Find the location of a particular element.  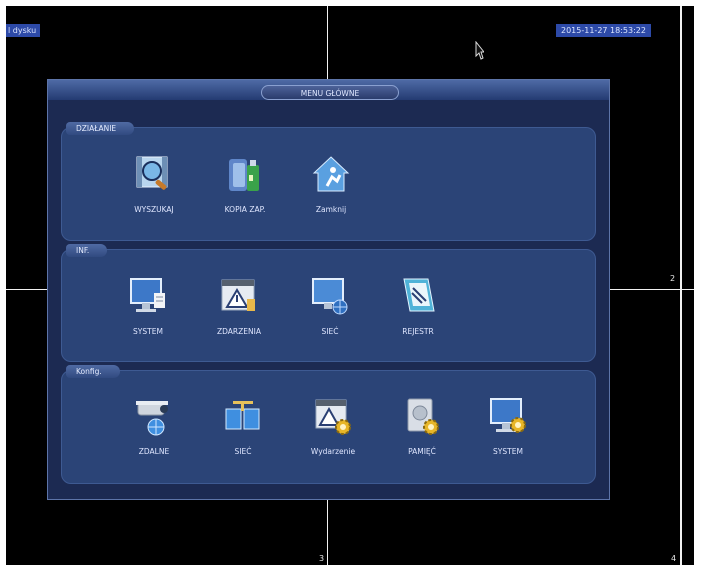

menu-item-network-config: SIEĆ is located at coordinates (243, 430).